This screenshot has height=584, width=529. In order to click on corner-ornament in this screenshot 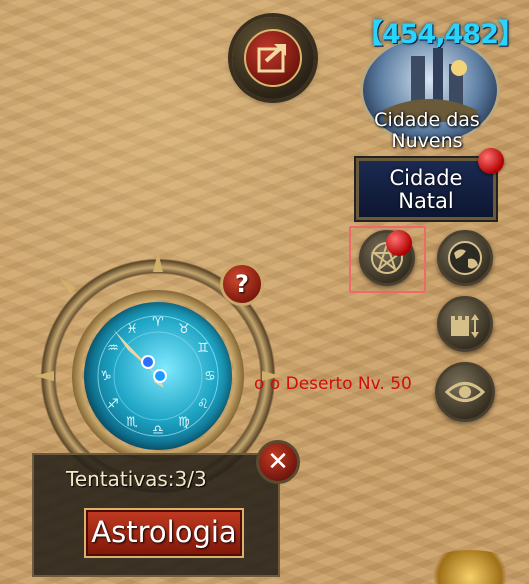, I will do `click(470, 567)`.